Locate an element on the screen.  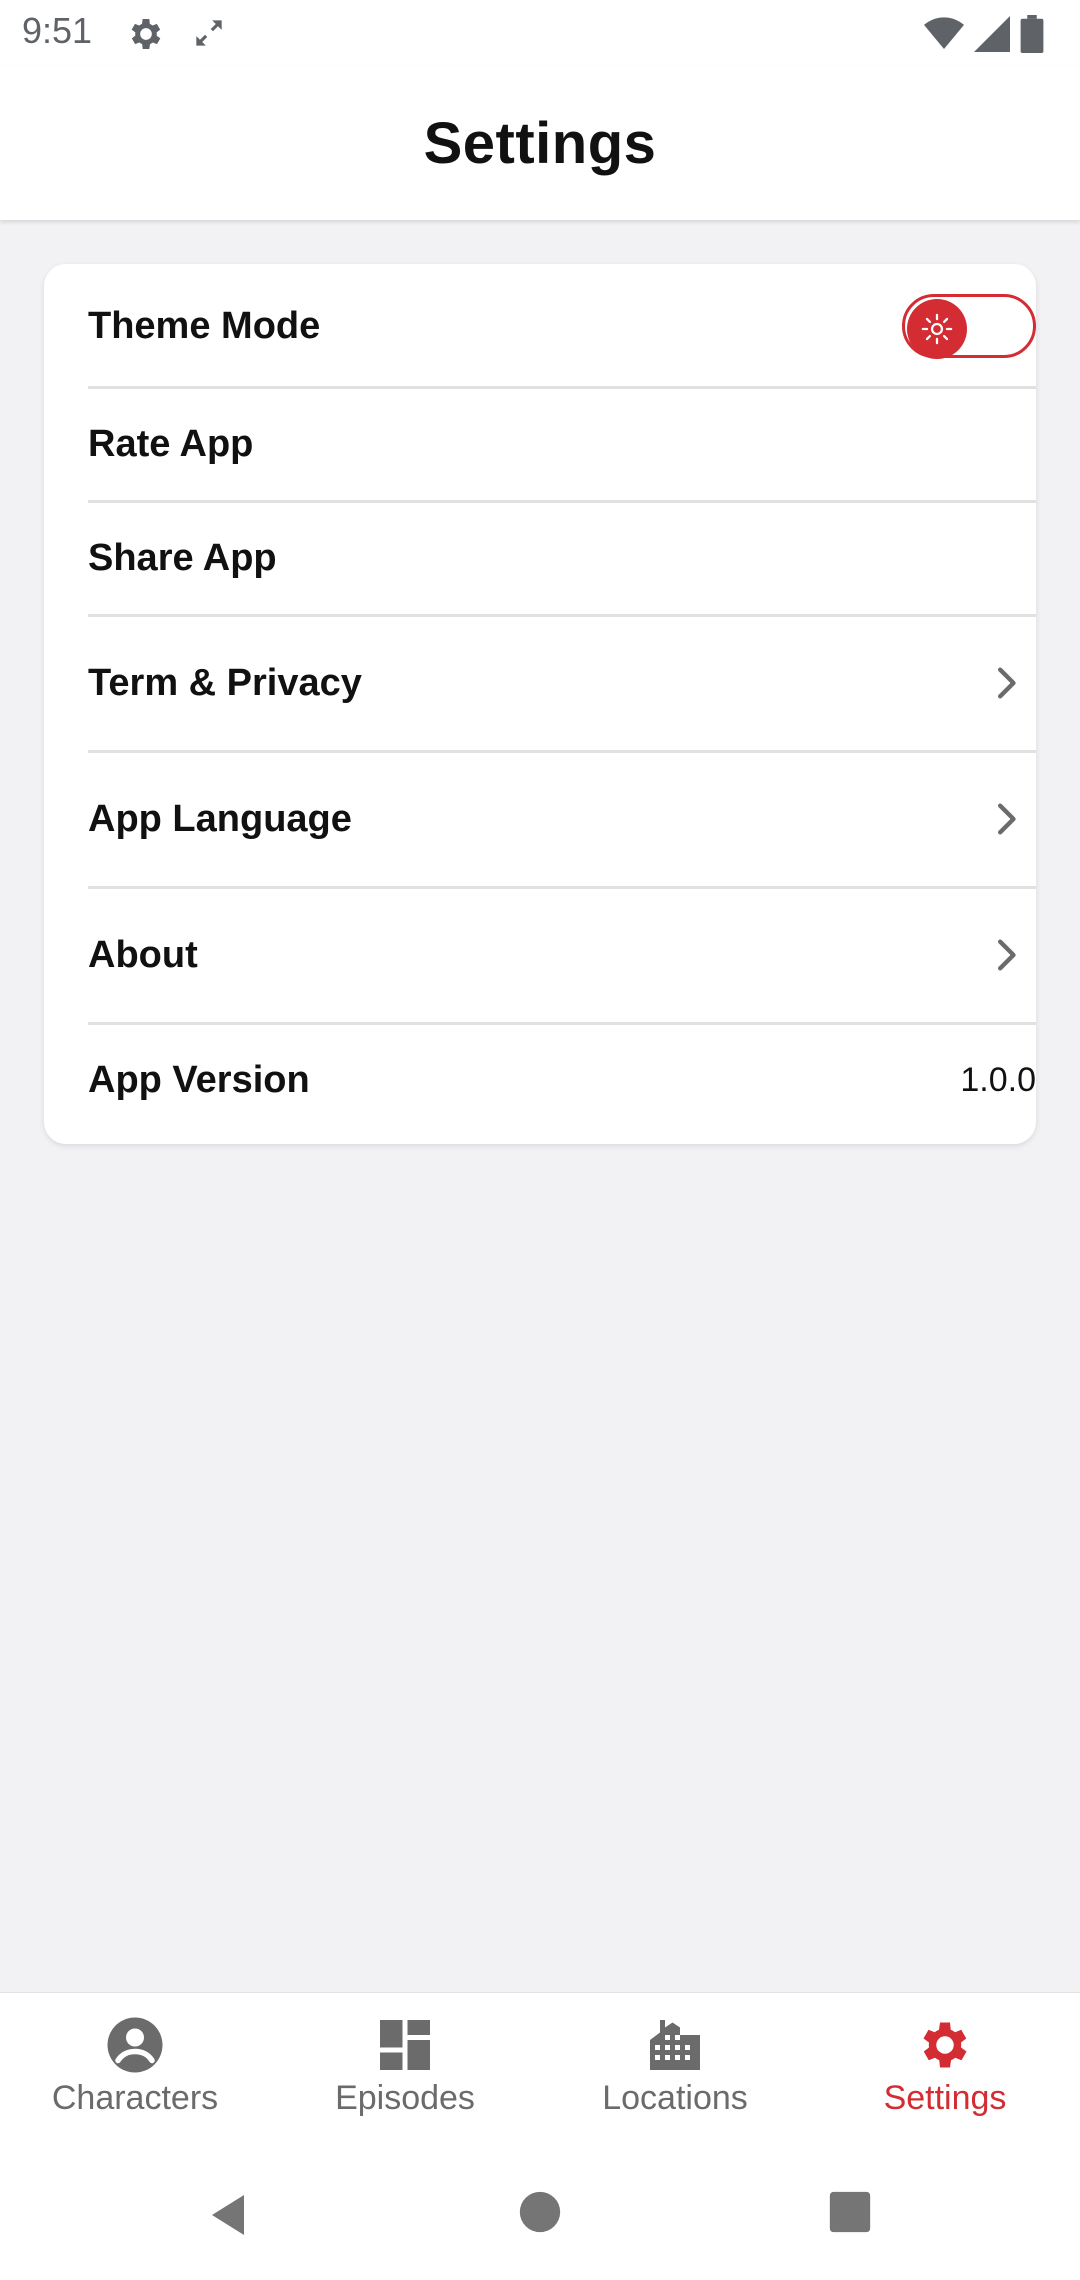
nav-item-episodes: Episodes is located at coordinates (405, 2066).